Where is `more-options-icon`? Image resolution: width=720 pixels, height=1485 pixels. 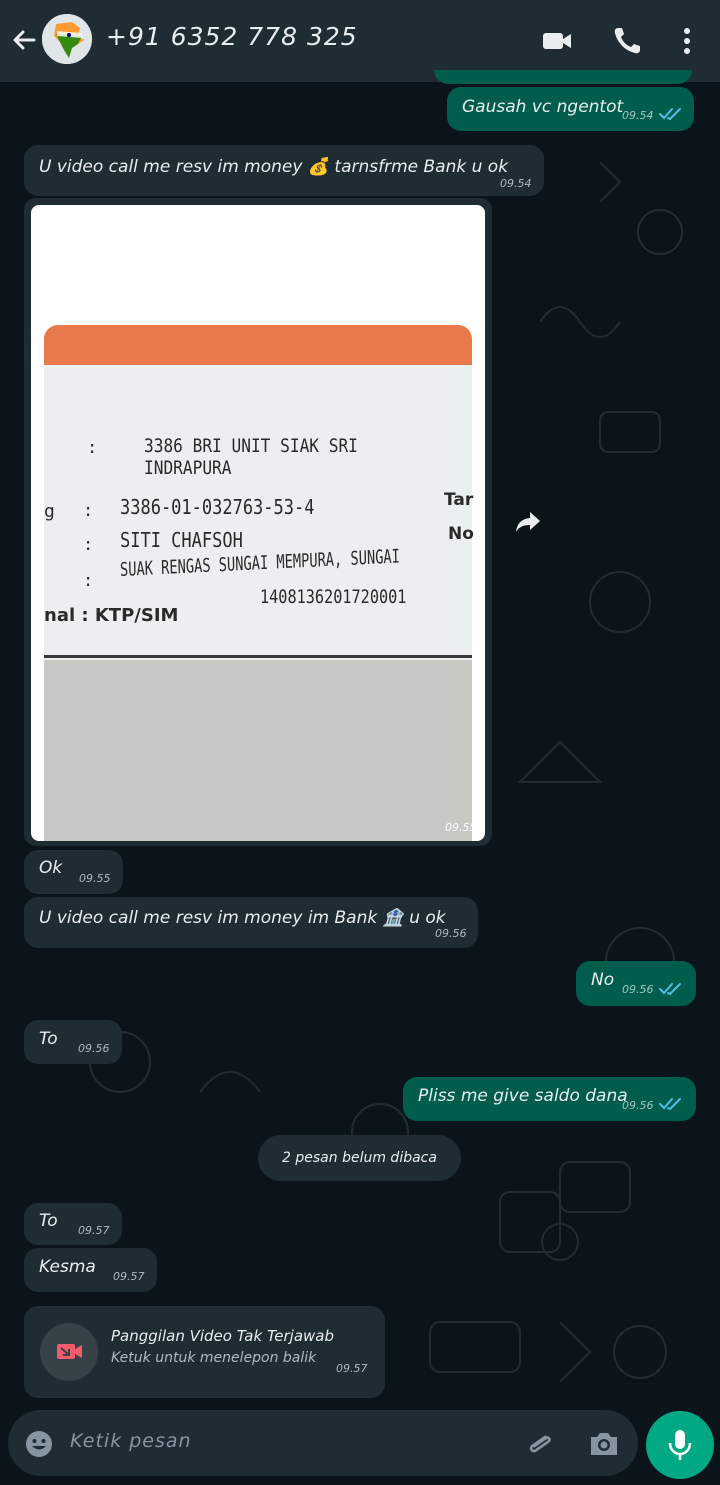 more-options-icon is located at coordinates (687, 41).